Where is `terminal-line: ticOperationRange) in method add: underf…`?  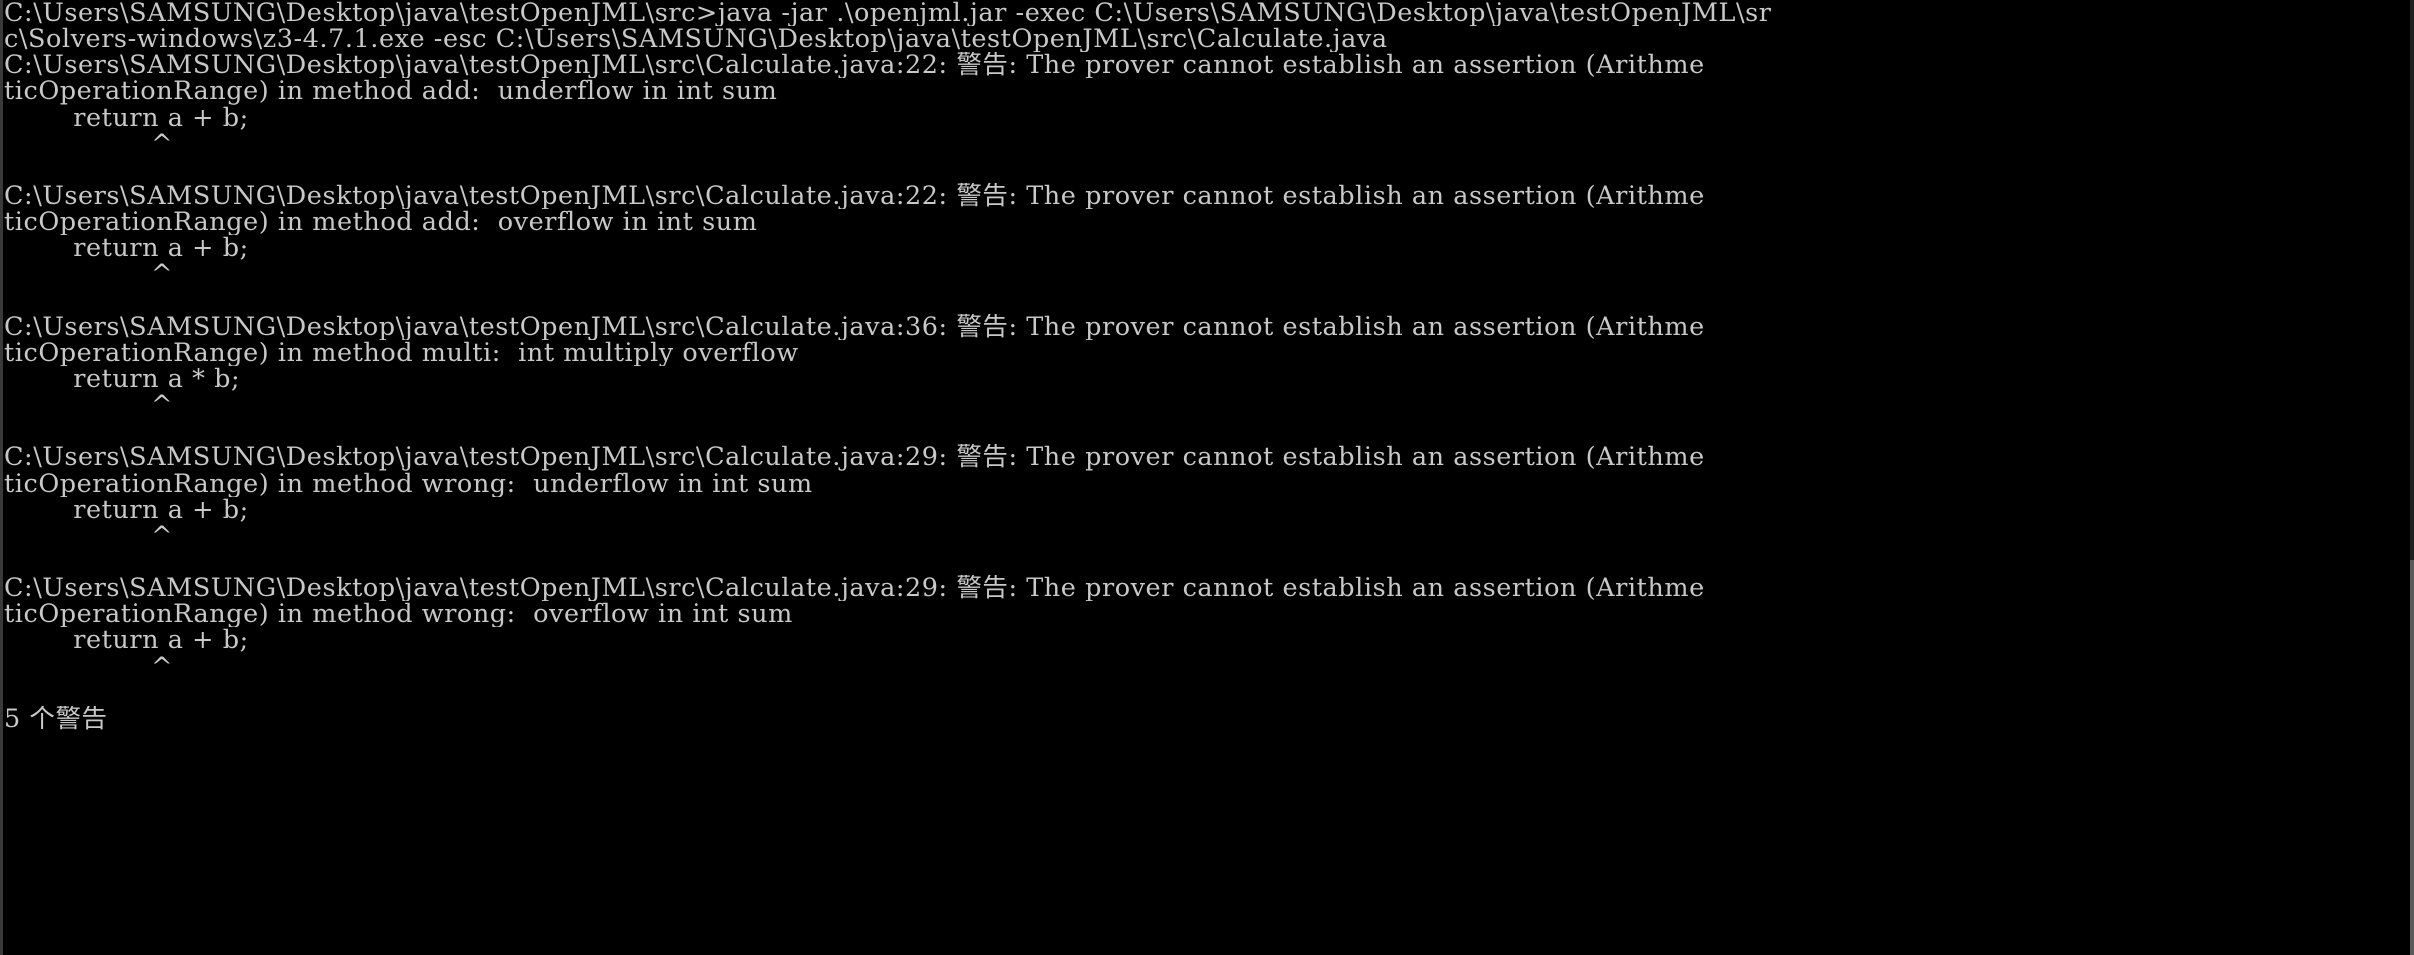 terminal-line: ticOperationRange) in method add: underf… is located at coordinates (391, 91).